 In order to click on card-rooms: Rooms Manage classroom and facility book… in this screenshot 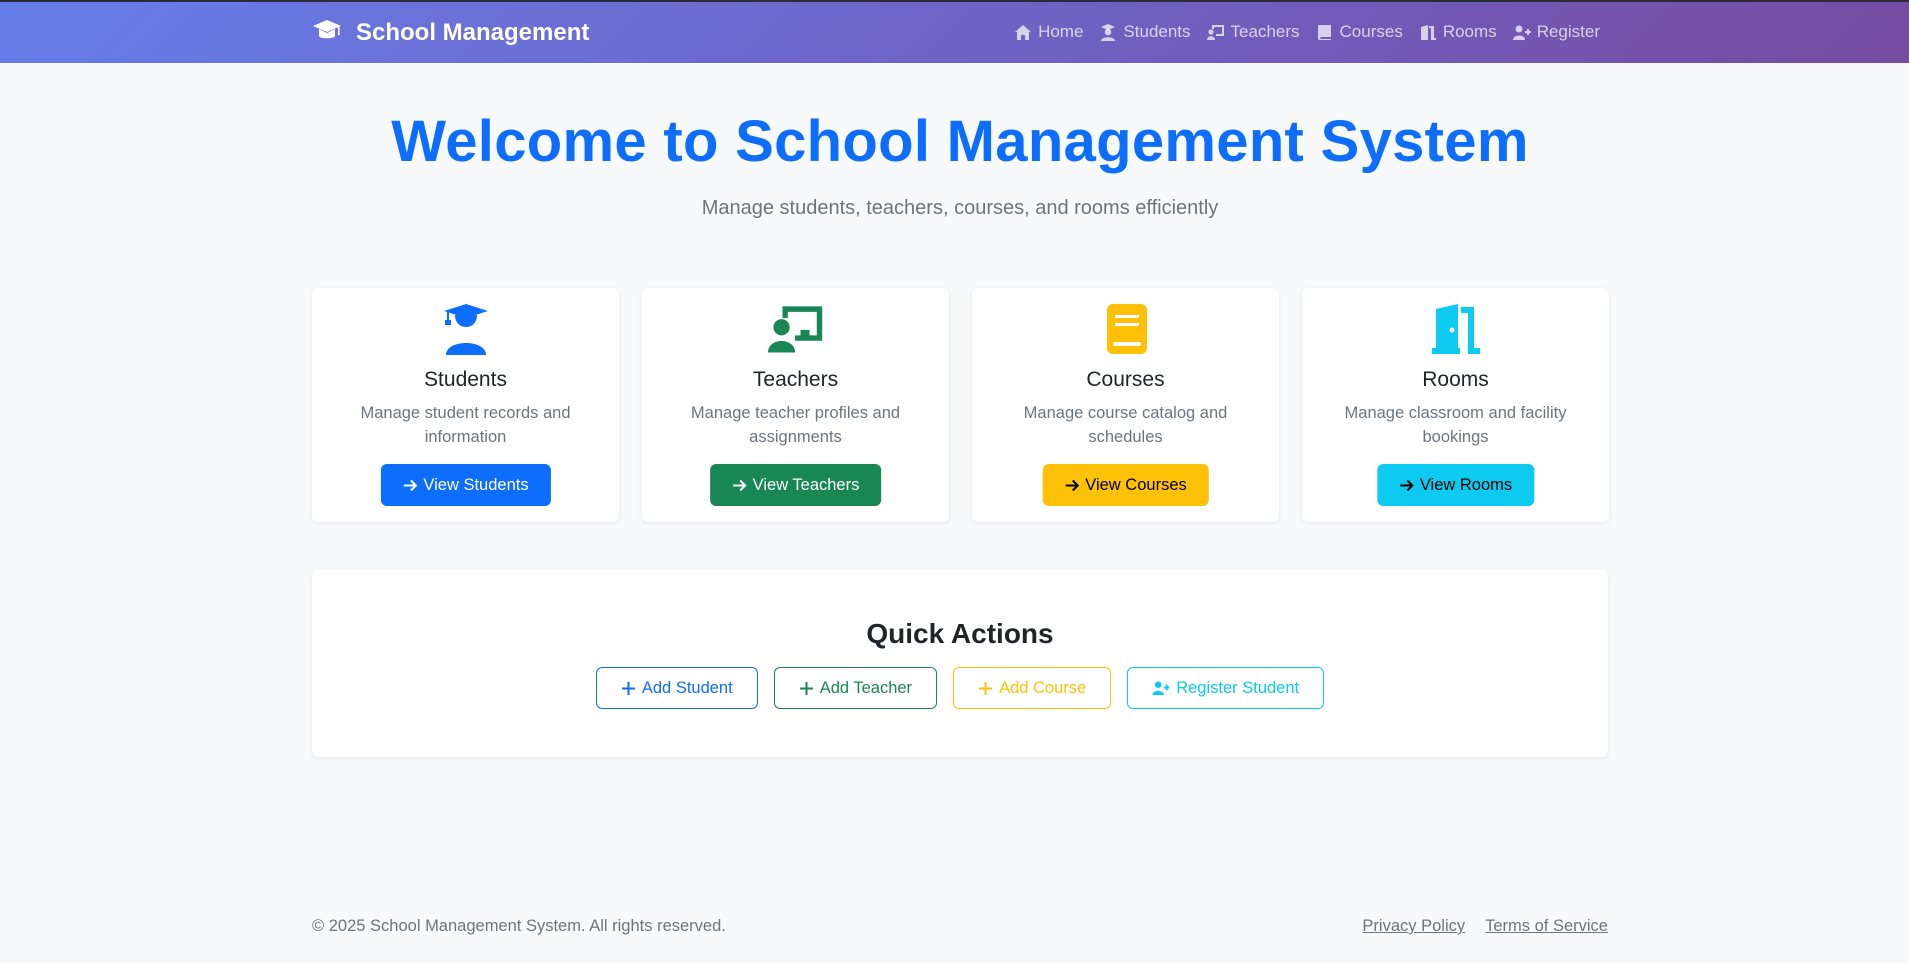, I will do `click(1455, 405)`.